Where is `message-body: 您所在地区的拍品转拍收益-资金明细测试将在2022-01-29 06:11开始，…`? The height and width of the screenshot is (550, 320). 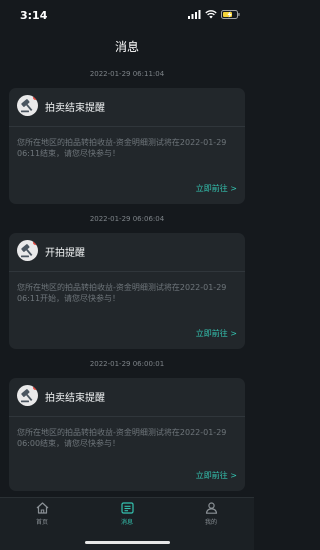
message-body: 您所在地区的拍品转拍收益-资金明细测试将在2022-01-29 06:11开始，… is located at coordinates (122, 293).